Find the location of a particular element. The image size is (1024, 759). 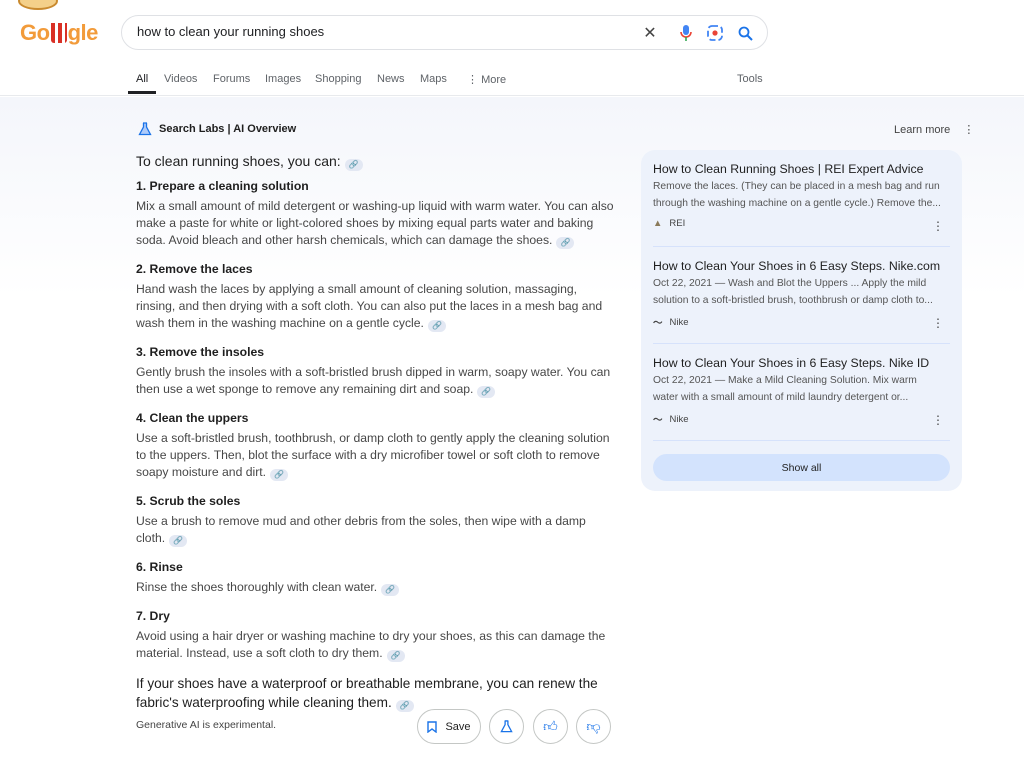

microphone-icon is located at coordinates (686, 33).